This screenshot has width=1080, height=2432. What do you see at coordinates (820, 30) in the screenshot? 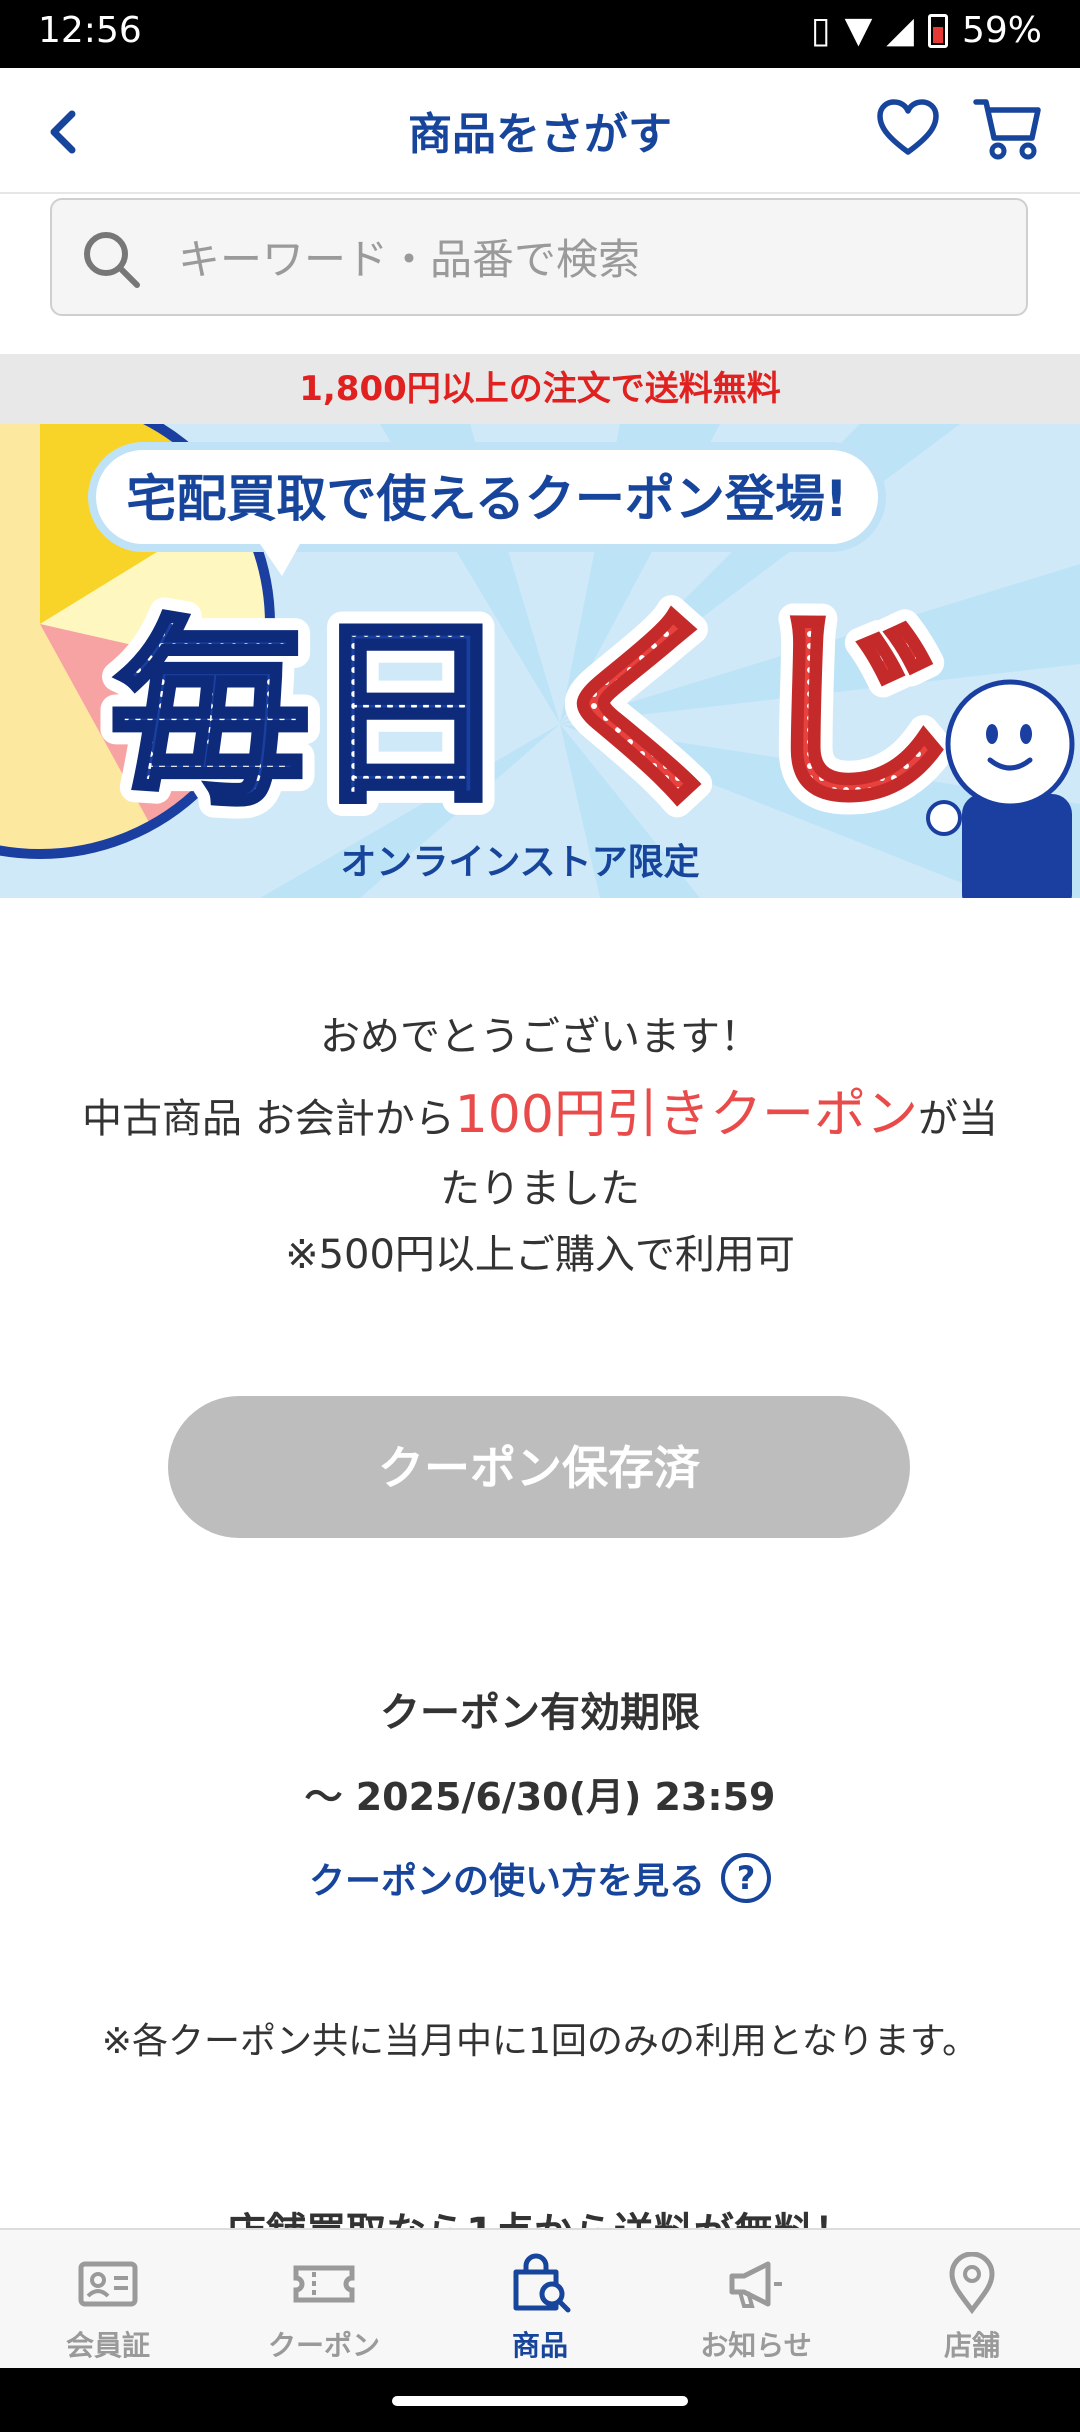
I see `vibrate-icon: ▯` at bounding box center [820, 30].